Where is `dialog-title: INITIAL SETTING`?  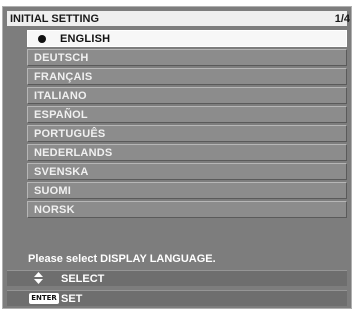
dialog-title: INITIAL SETTING is located at coordinates (55, 19).